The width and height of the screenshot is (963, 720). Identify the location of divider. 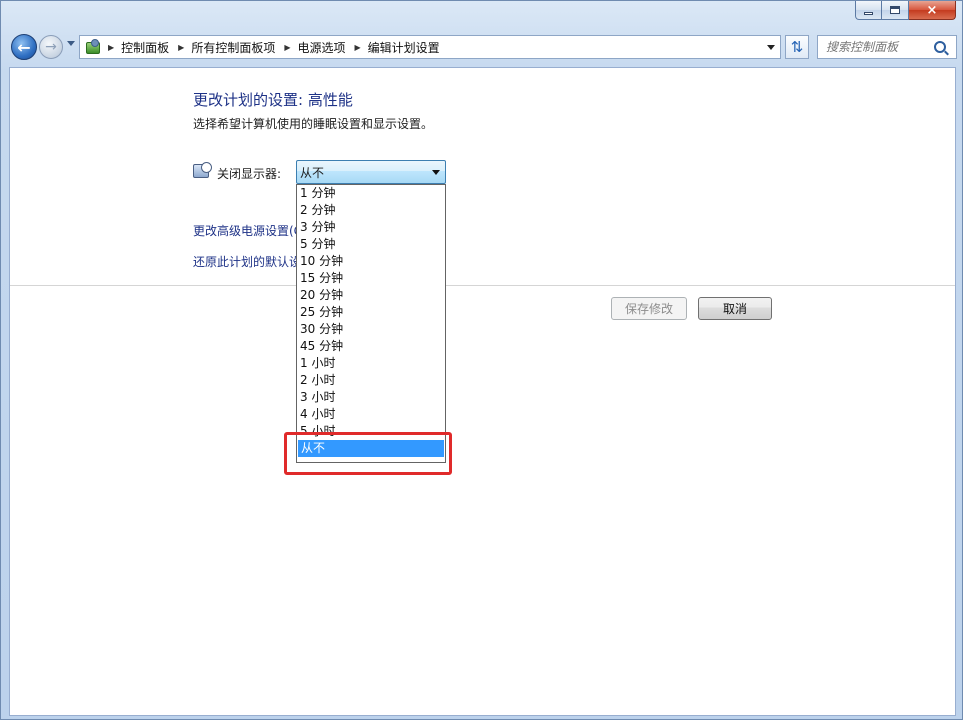
(482, 285).